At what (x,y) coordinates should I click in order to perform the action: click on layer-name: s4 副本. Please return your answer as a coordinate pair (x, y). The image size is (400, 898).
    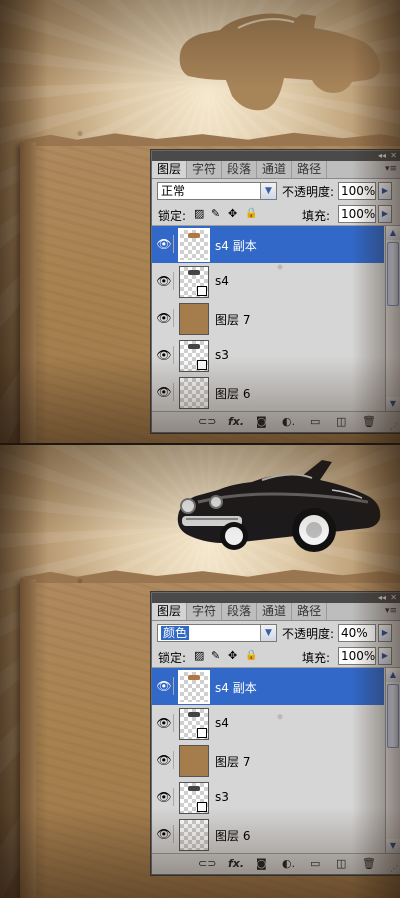
    Looking at the image, I should click on (236, 246).